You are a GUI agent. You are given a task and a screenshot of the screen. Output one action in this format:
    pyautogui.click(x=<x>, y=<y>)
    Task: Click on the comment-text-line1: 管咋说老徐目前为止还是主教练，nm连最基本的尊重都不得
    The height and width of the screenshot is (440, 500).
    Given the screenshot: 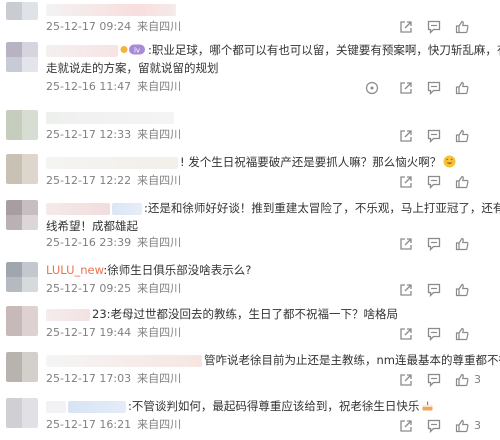 What is the action you would take?
    pyautogui.click(x=352, y=360)
    